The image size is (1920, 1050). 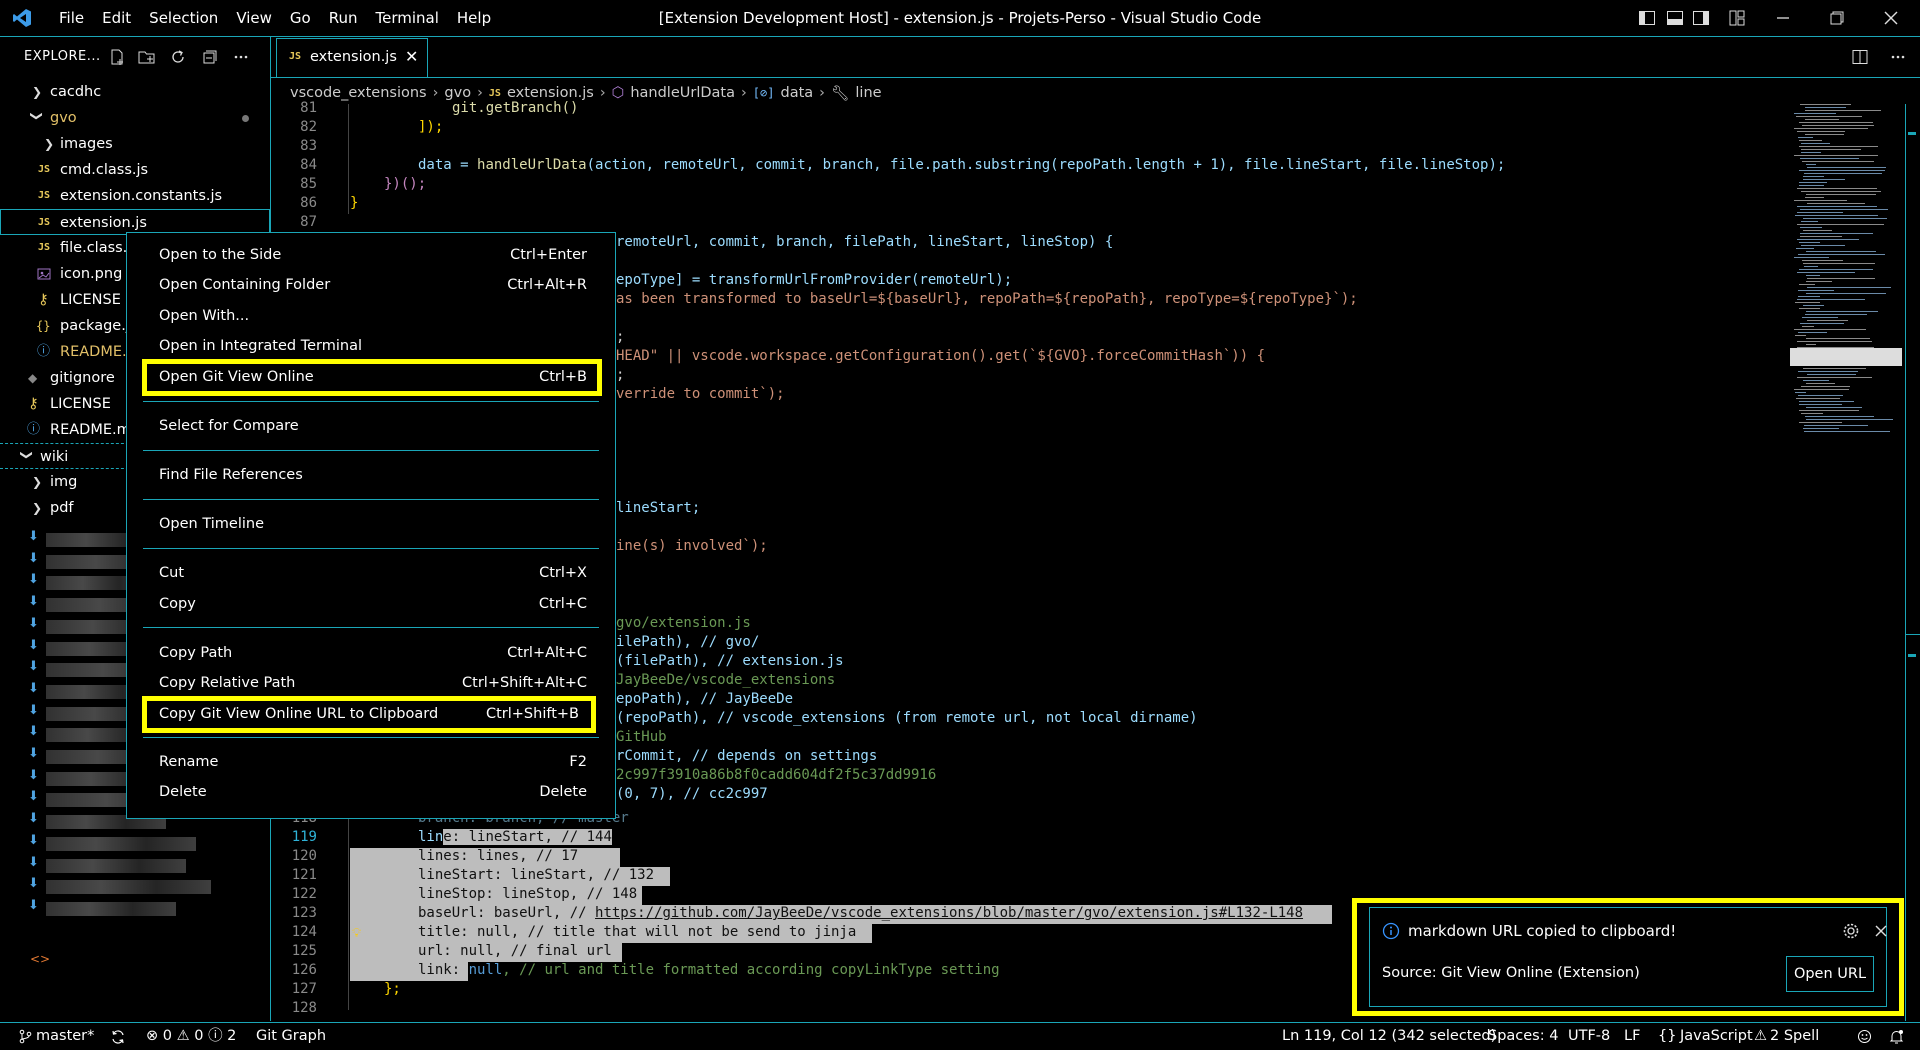 What do you see at coordinates (373, 604) in the screenshot?
I see `menu-item-copy: Copy Ctrl+C` at bounding box center [373, 604].